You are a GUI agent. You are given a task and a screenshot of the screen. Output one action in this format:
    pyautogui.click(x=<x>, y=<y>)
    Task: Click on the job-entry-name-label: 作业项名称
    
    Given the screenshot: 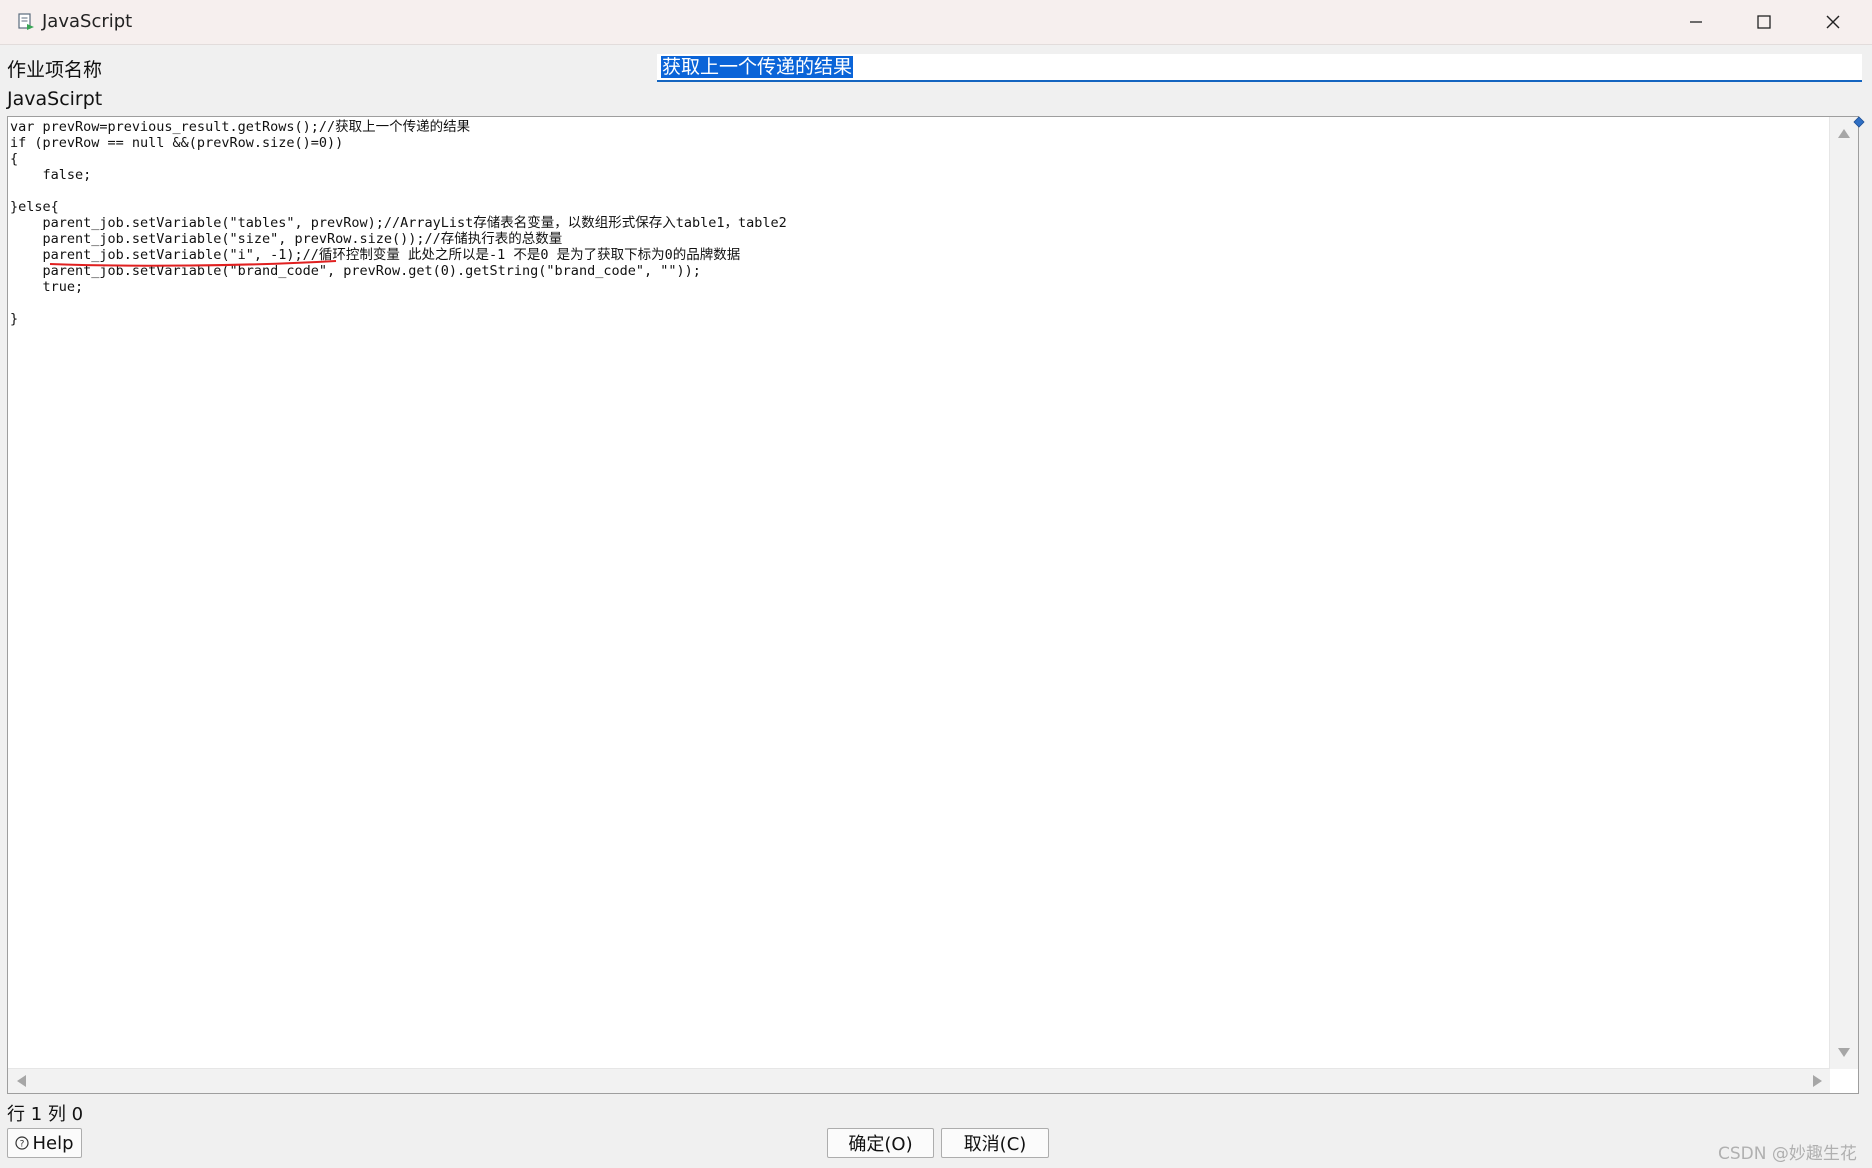 What is the action you would take?
    pyautogui.click(x=55, y=70)
    